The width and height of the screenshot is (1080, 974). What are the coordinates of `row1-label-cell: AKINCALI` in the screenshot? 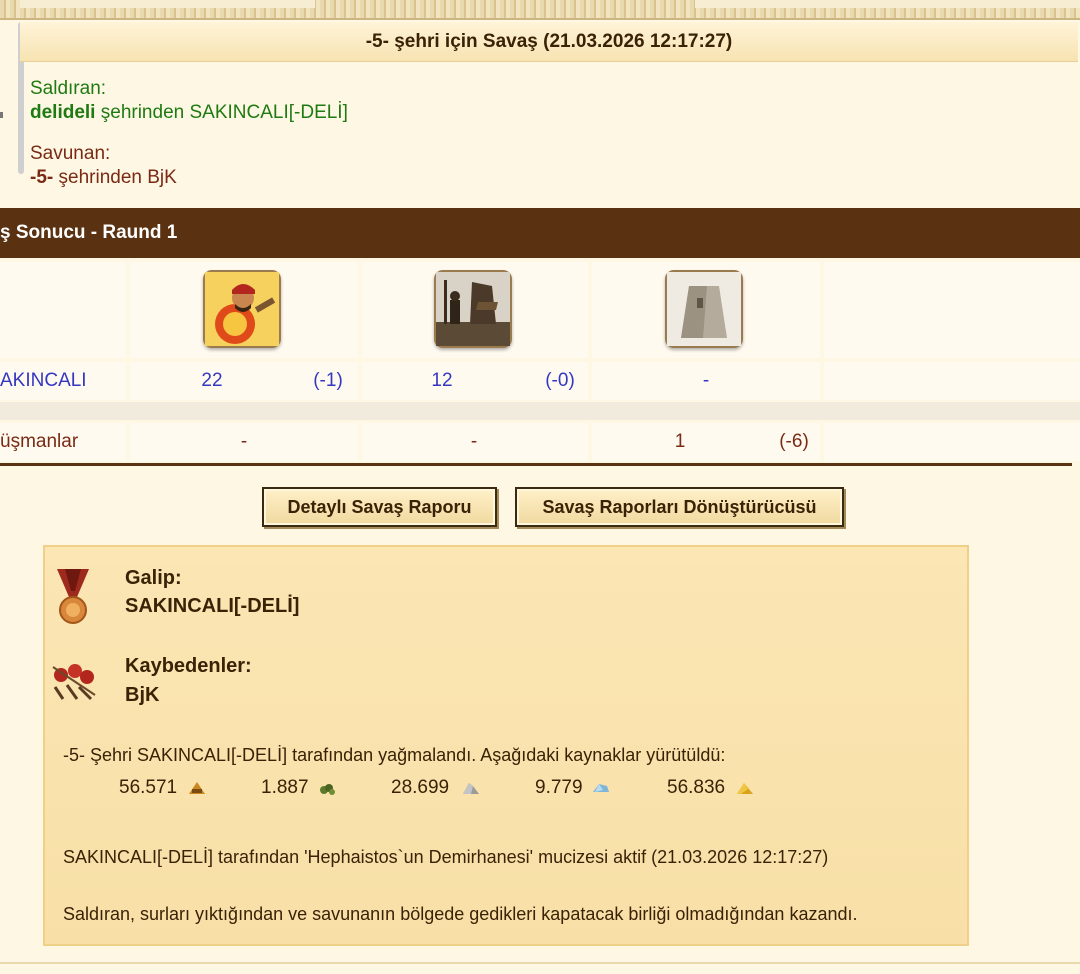 It's located at (63, 381).